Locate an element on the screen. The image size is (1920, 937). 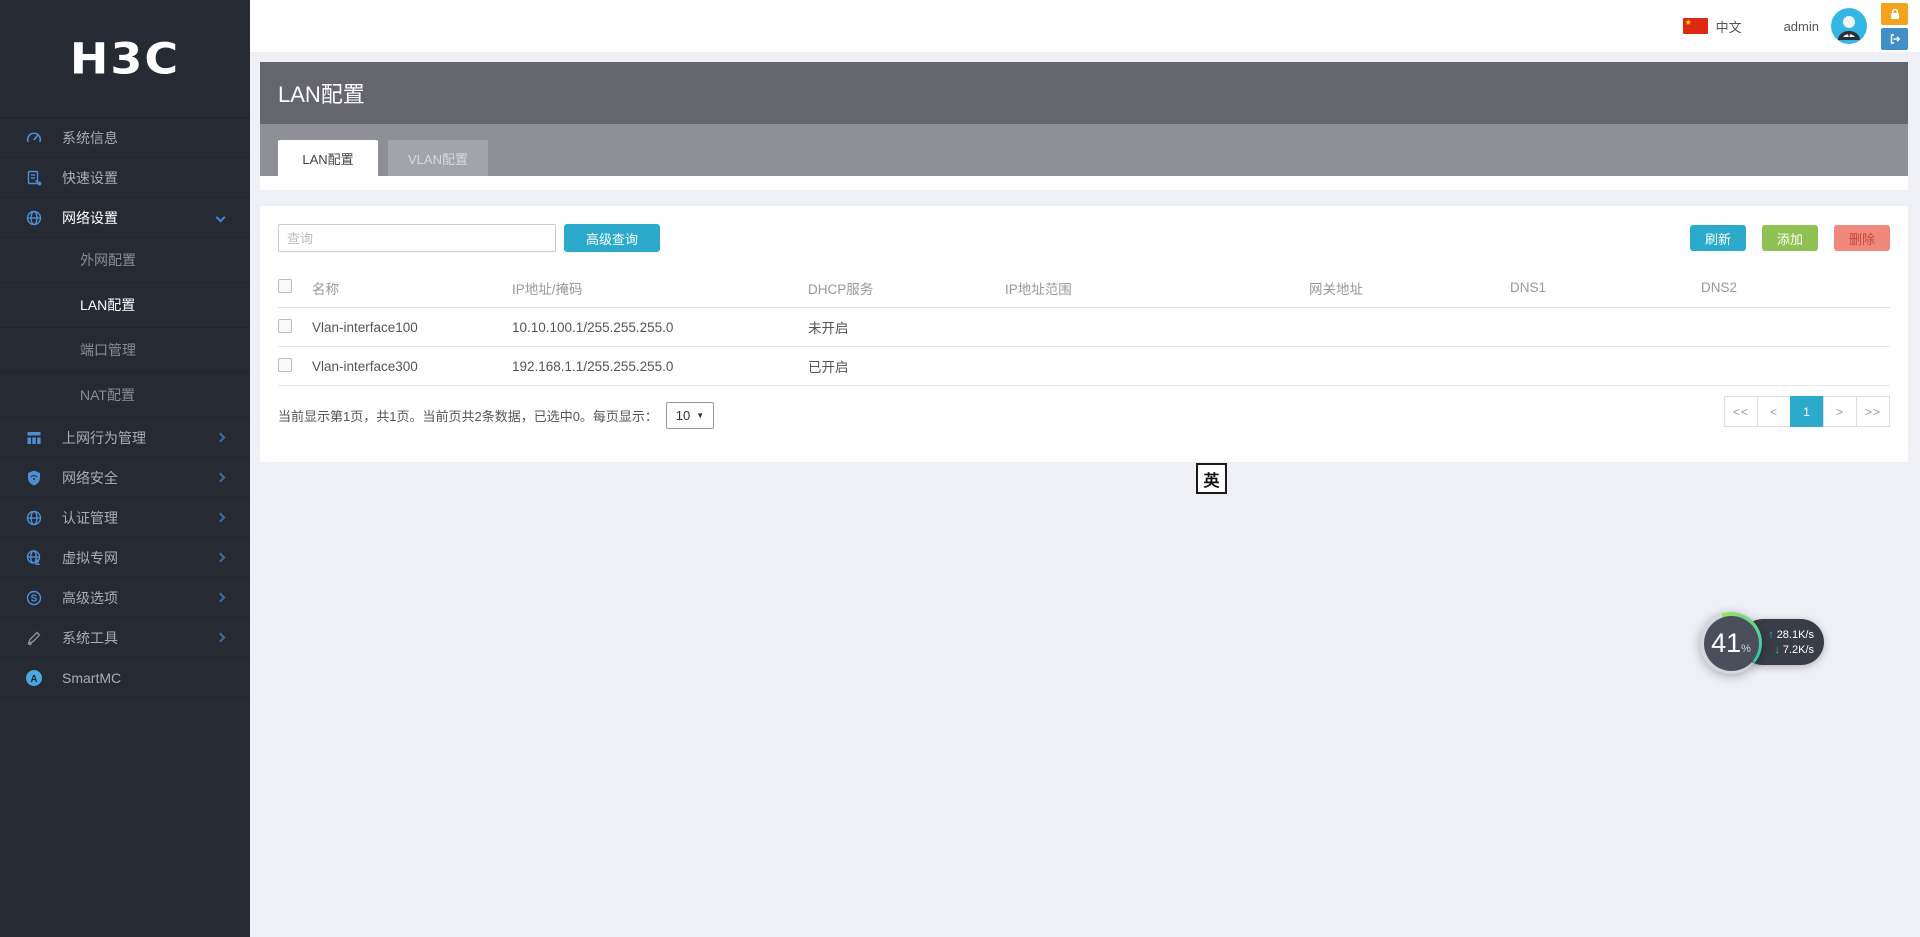
cell-dhcp: 未开启 is located at coordinates (828, 328).